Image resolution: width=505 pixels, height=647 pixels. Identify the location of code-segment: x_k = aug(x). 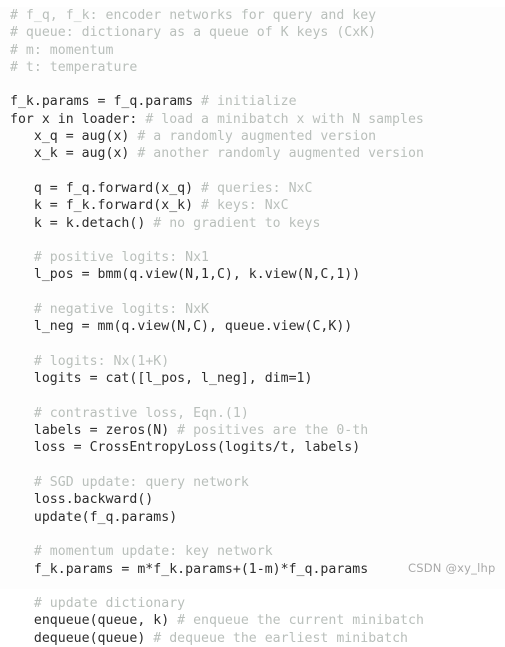
(74, 154).